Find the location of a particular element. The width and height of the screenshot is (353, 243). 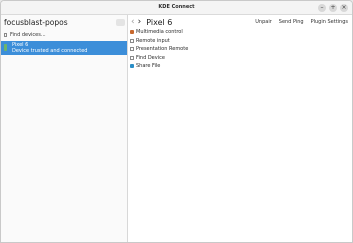

hostname-field: focusblast-popos is located at coordinates (36, 22).